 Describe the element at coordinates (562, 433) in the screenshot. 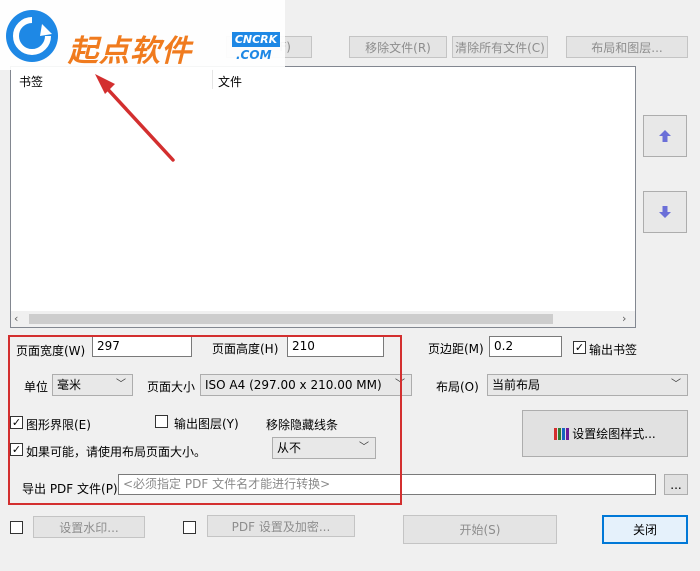

I see `crayons-icon` at that location.